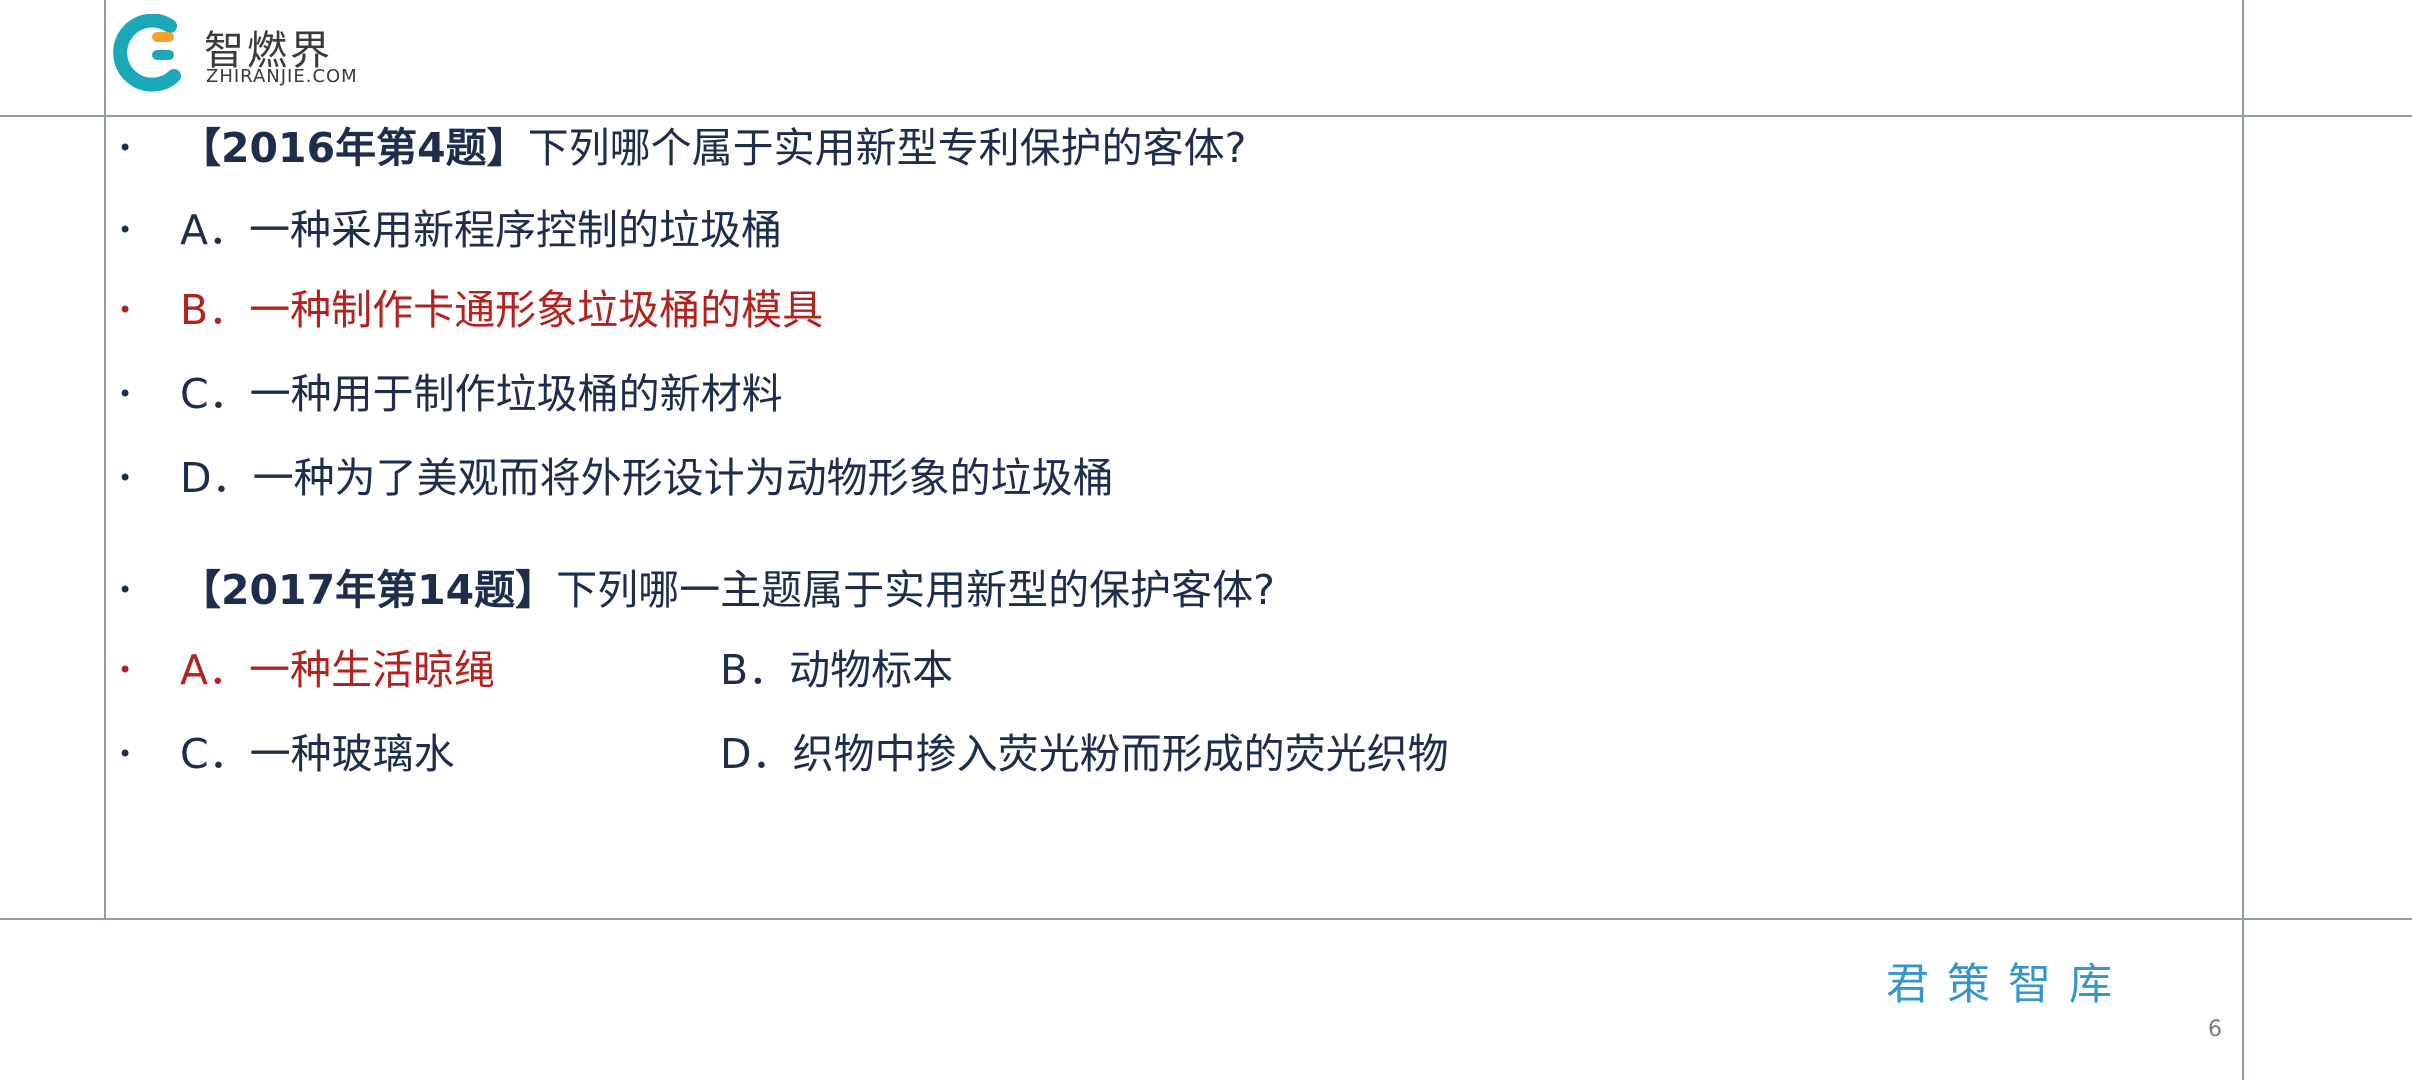 Image resolution: width=2412 pixels, height=1080 pixels. I want to click on q2-option-a-answer: A．一种生活晾绳, so click(338, 670).